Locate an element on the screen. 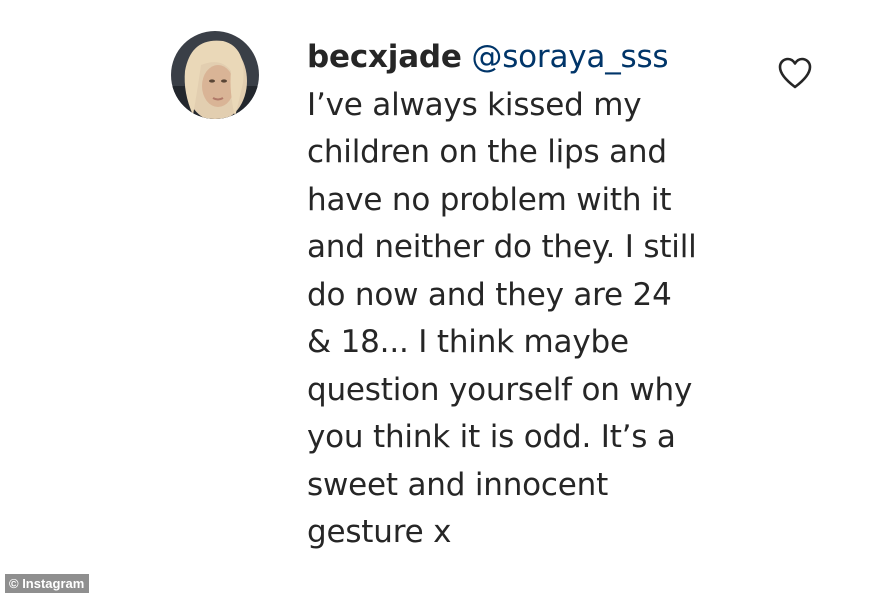 The width and height of the screenshot is (880, 596). like-button is located at coordinates (795, 73).